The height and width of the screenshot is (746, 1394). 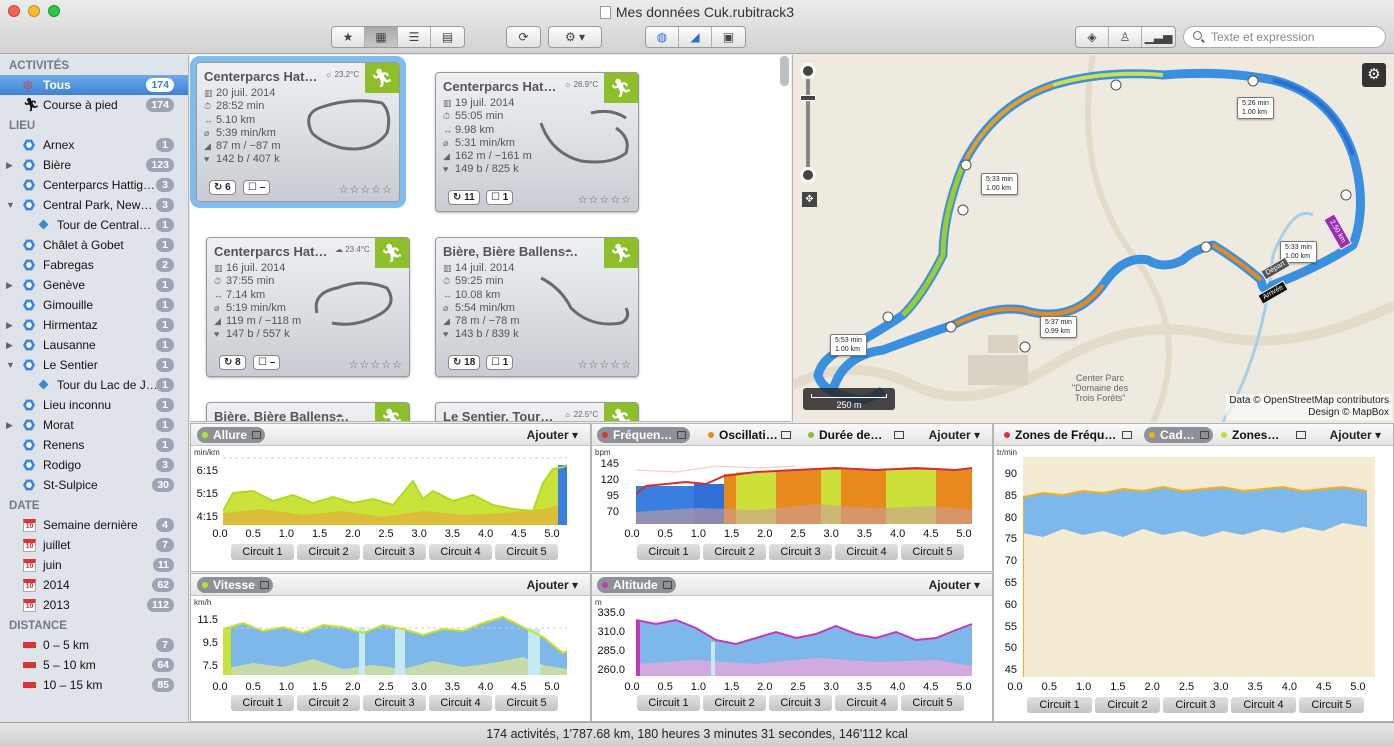 I want to click on vitesse-add-dropdown: Ajouter ▾, so click(x=552, y=585).